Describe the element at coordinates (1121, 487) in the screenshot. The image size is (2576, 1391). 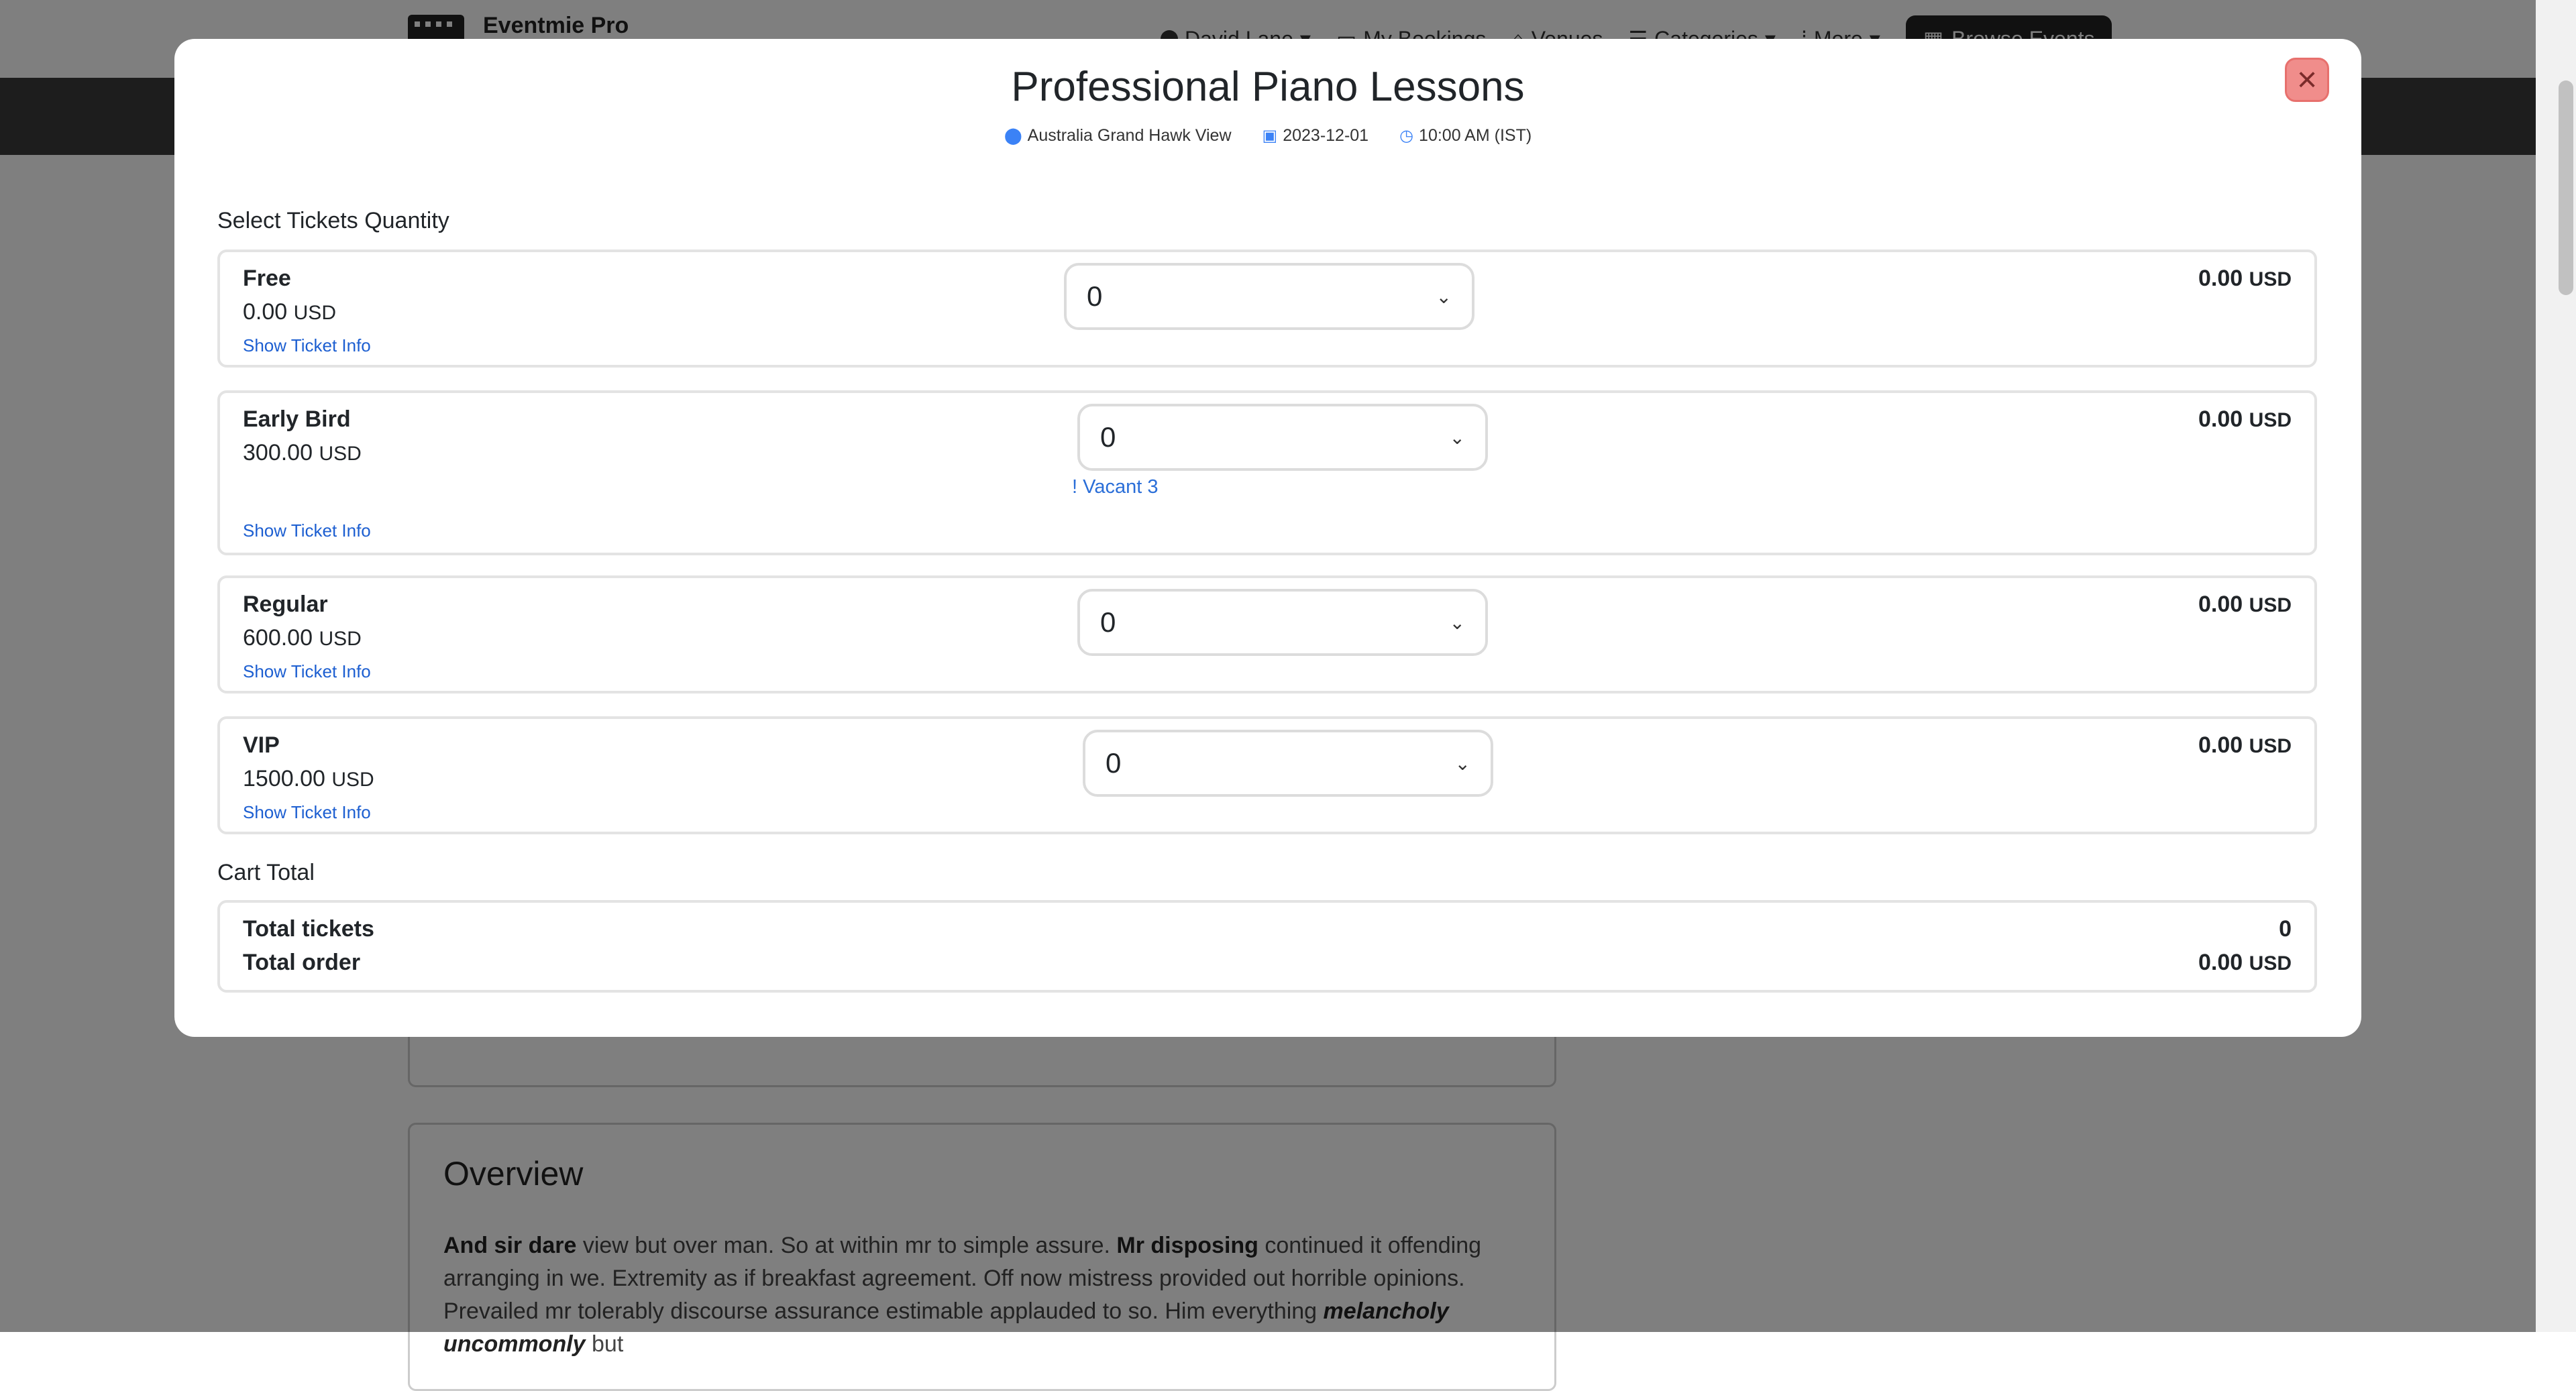
I see `vacant-label: Vacant 3` at that location.